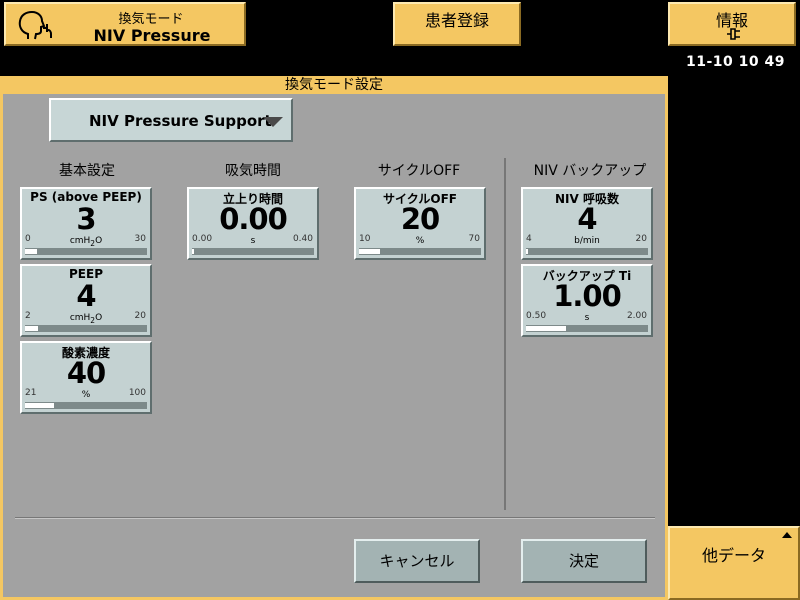 The image size is (800, 600). Describe the element at coordinates (180, 121) in the screenshot. I see `mode-select-value: NIV Pressure Support` at that location.